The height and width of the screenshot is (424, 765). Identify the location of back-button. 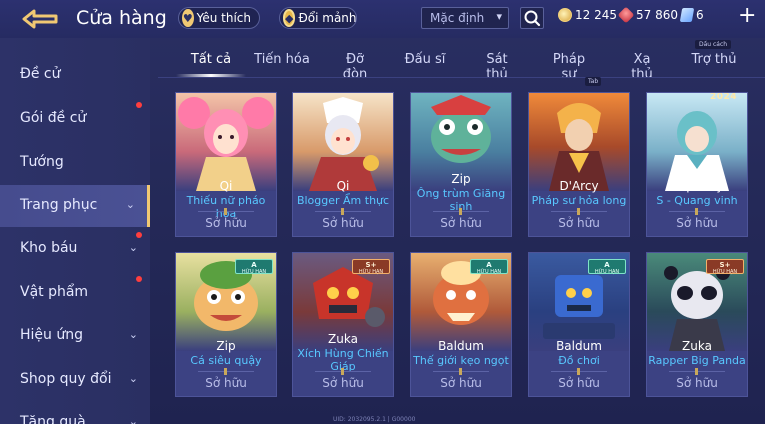
(39, 19).